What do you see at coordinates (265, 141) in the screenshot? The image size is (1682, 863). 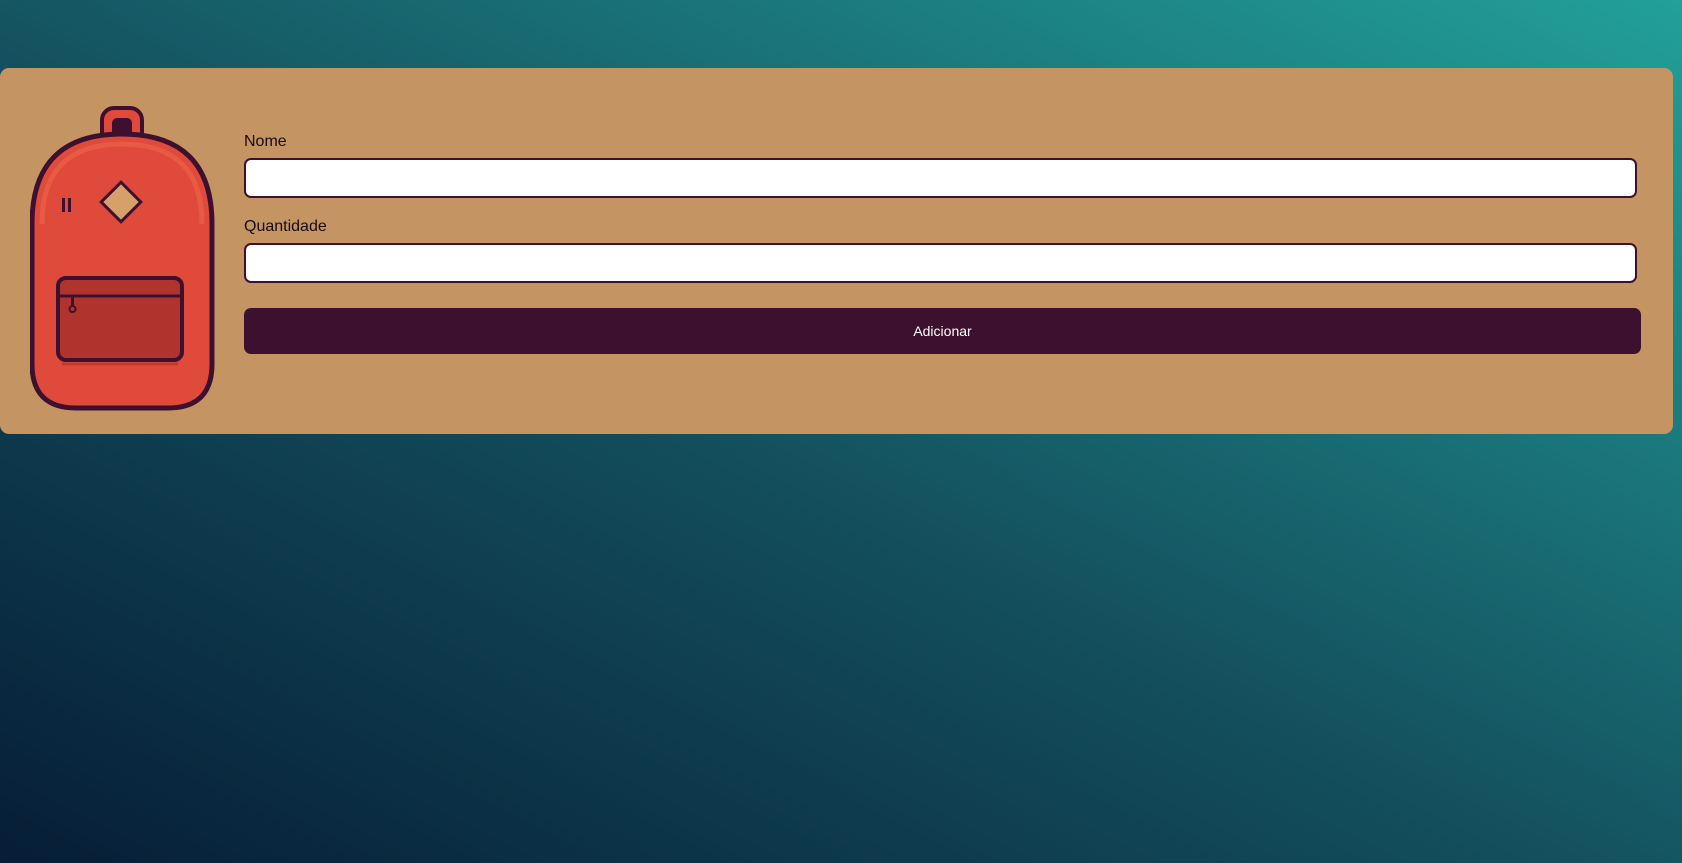 I see `nome-label: Nome` at bounding box center [265, 141].